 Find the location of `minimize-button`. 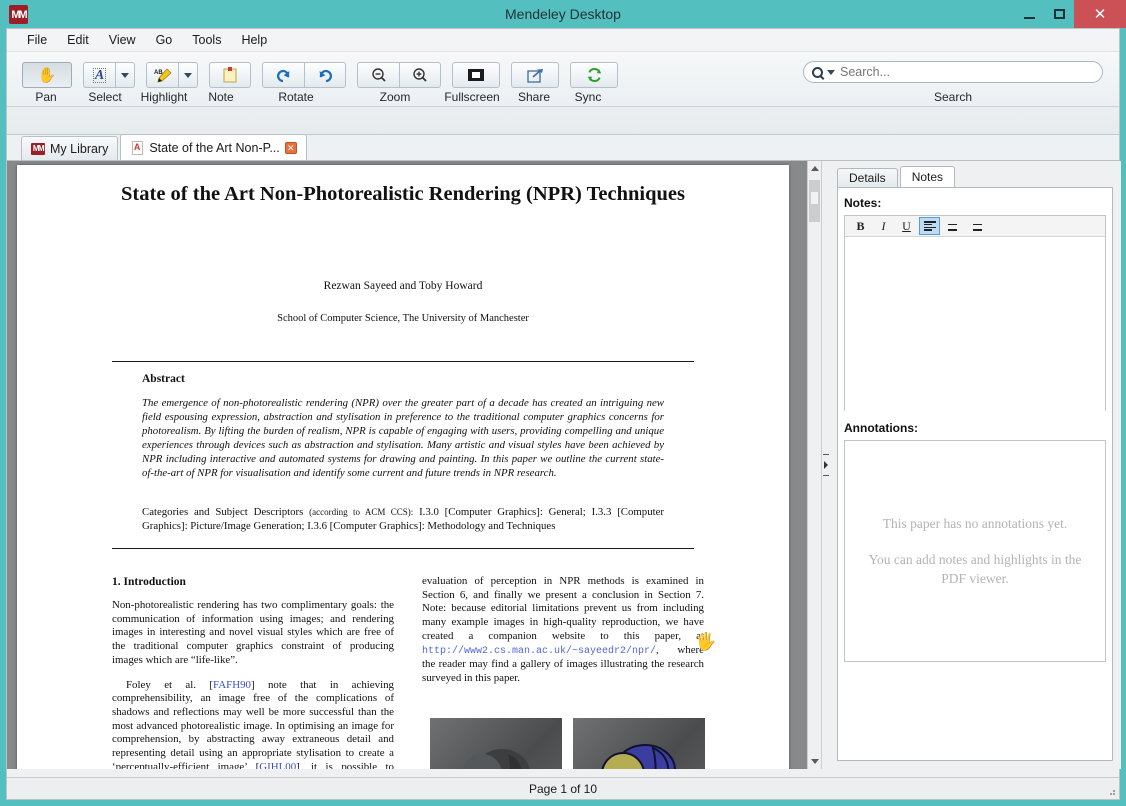

minimize-button is located at coordinates (1029, 14).